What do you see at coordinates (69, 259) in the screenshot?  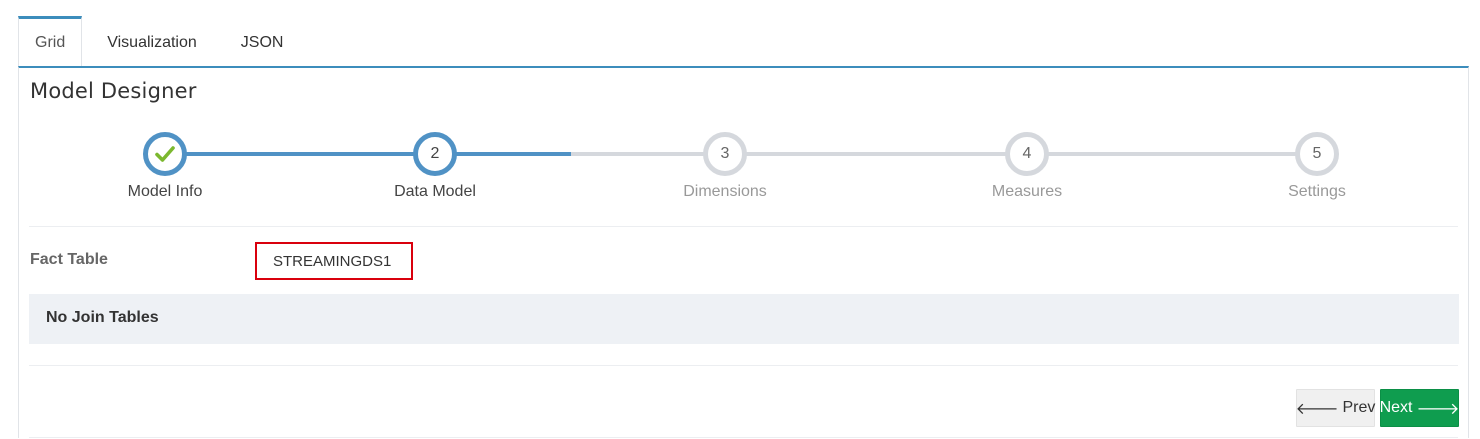 I see `fact-table-label: Fact Table` at bounding box center [69, 259].